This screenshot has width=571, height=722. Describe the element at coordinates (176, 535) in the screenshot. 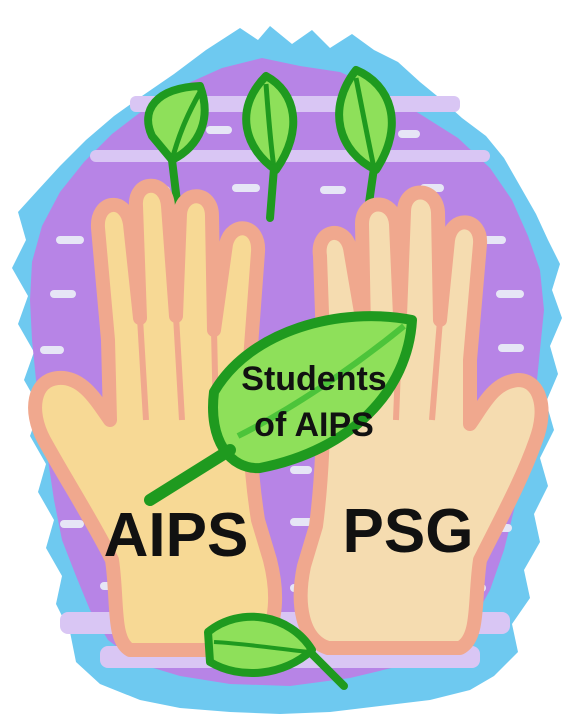

I see `left-hand-label: AIPS` at that location.